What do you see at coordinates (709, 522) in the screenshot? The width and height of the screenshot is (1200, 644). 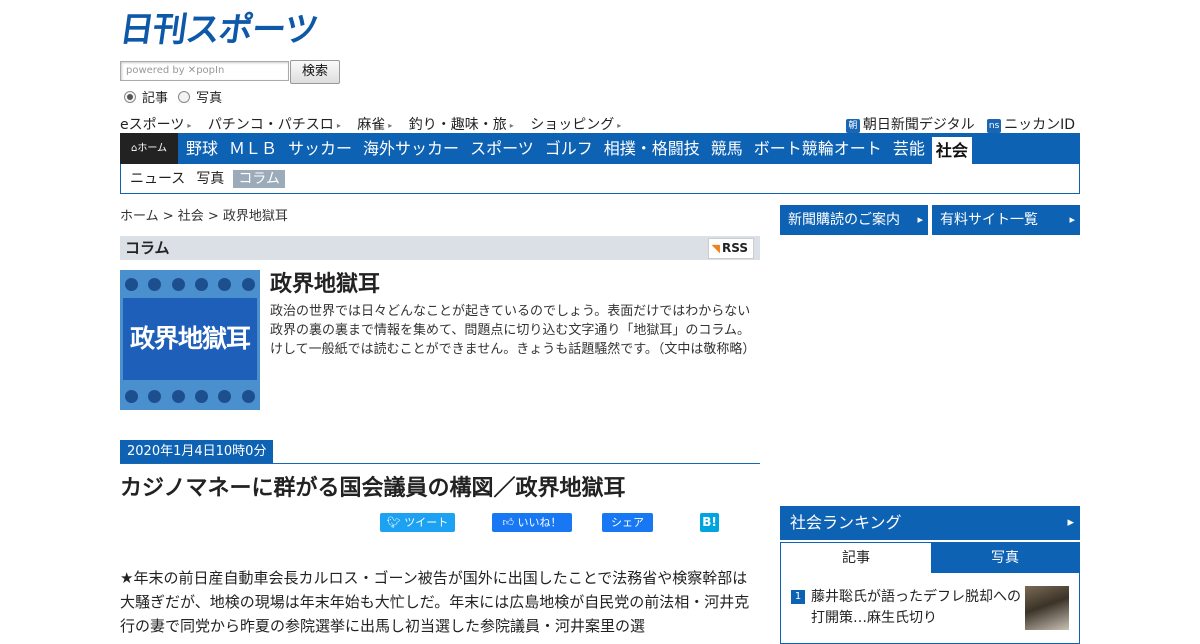 I see `hatena-bookmark-button: B!` at bounding box center [709, 522].